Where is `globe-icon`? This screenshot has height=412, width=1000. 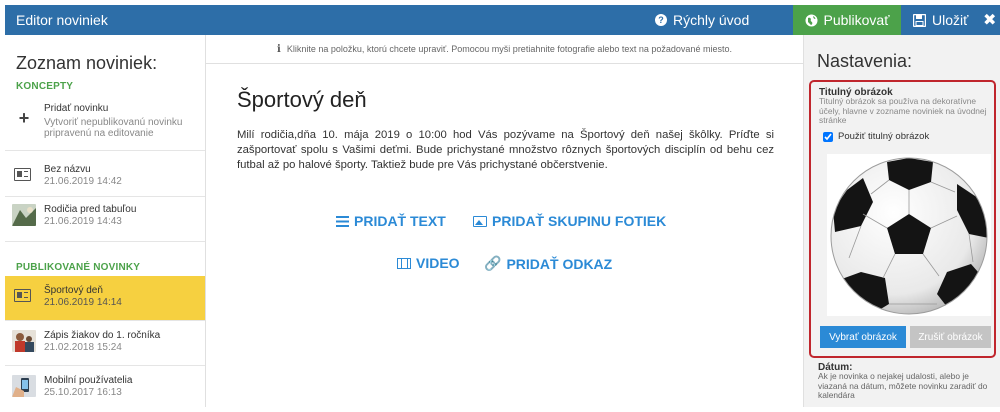 globe-icon is located at coordinates (811, 20).